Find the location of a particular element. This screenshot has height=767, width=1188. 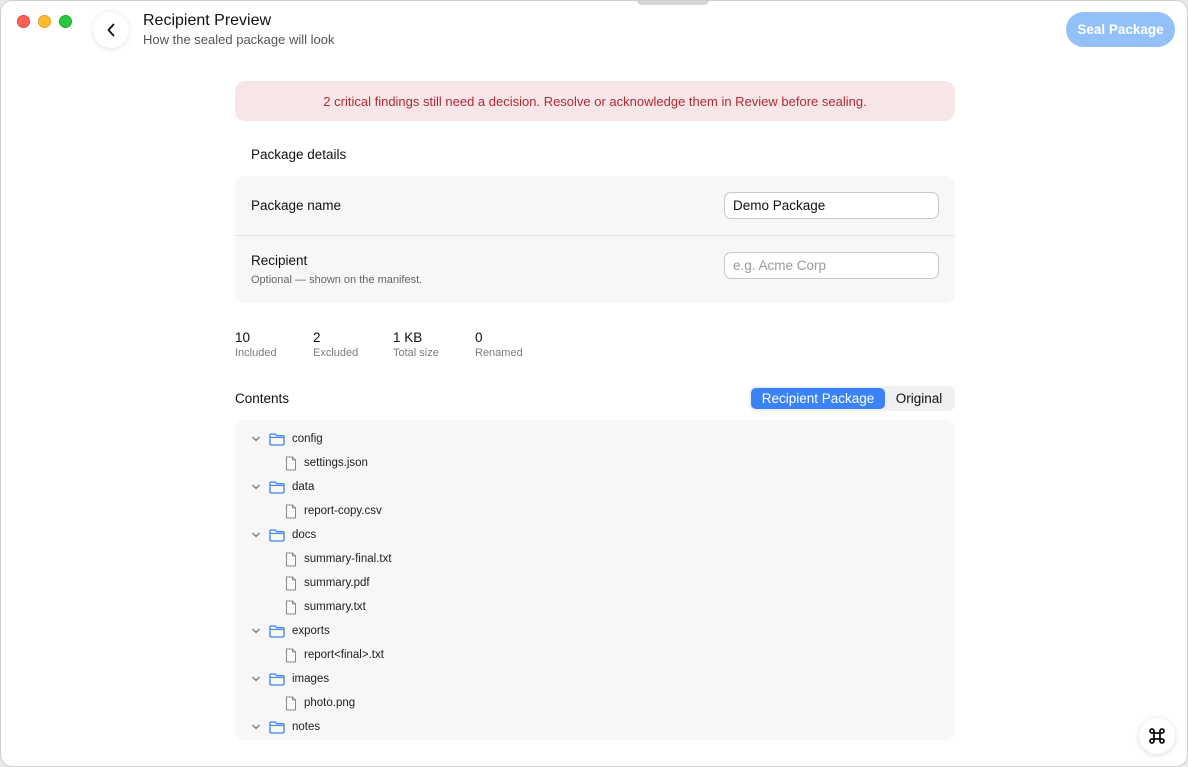

file-name: photo.png is located at coordinates (330, 703).